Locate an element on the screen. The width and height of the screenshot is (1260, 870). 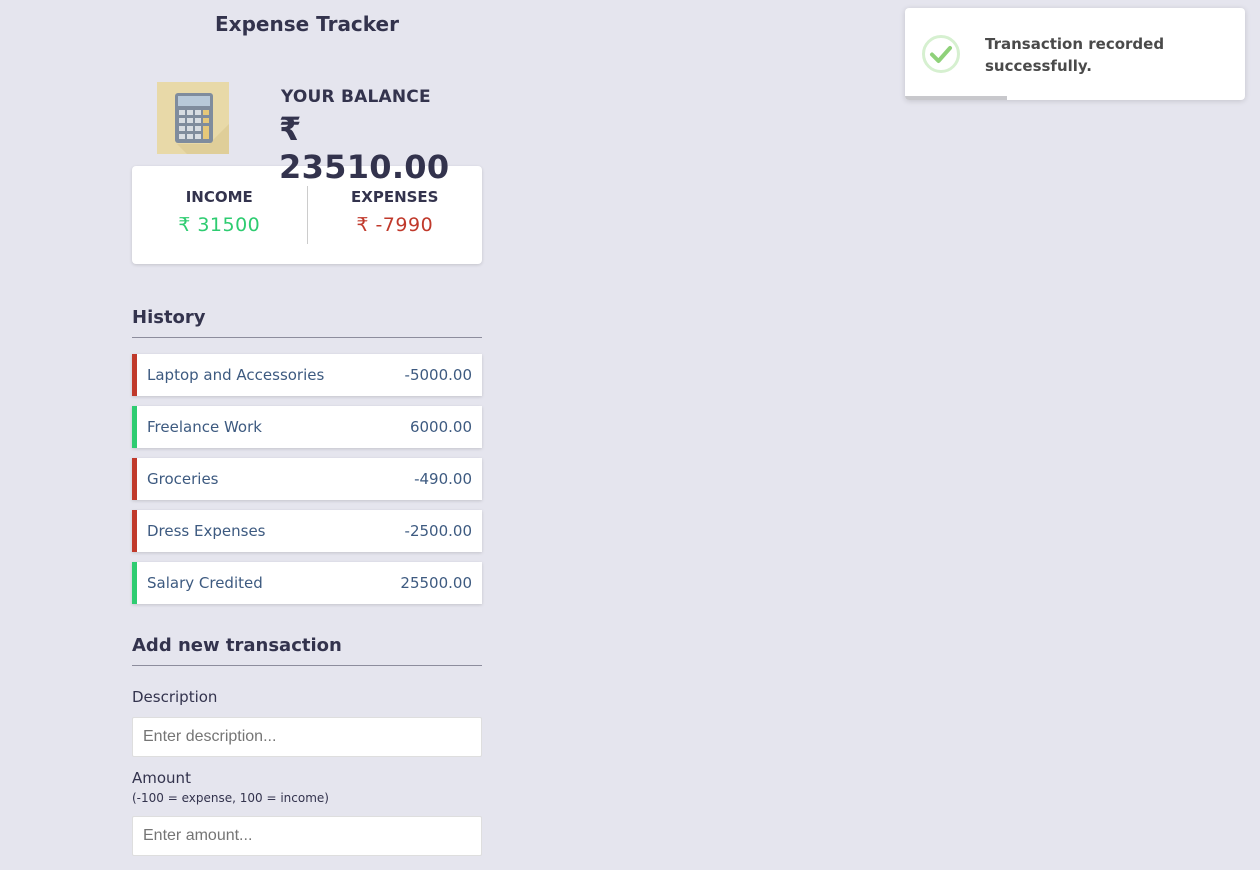
app-title: Expense Tracker is located at coordinates (307, 24).